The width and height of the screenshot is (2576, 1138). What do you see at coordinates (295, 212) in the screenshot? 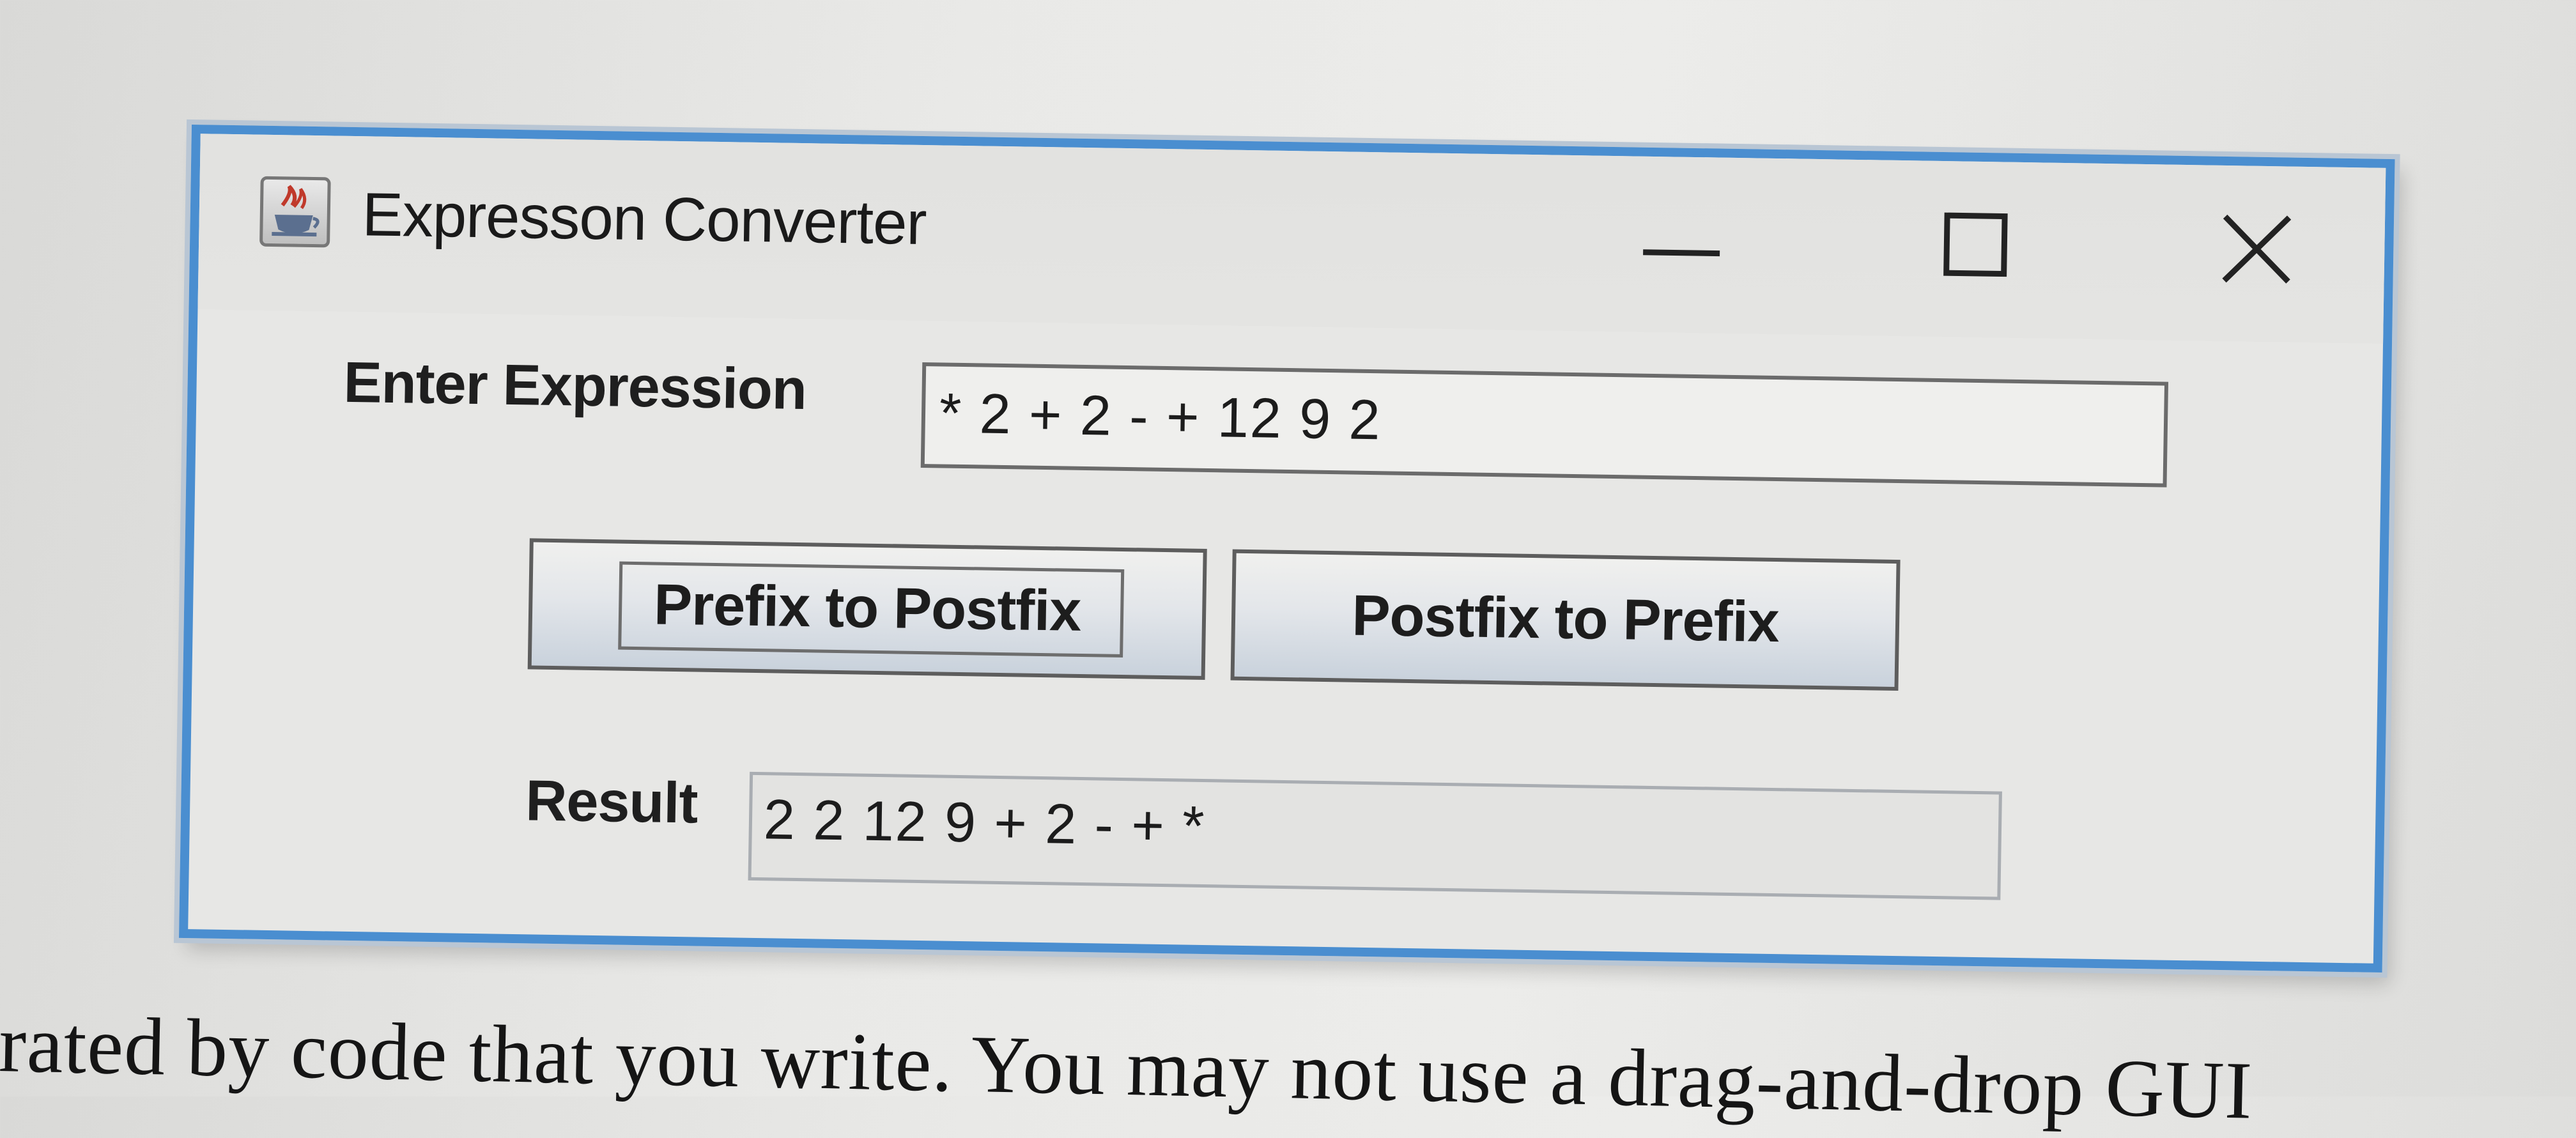
I see `java-cup-icon` at bounding box center [295, 212].